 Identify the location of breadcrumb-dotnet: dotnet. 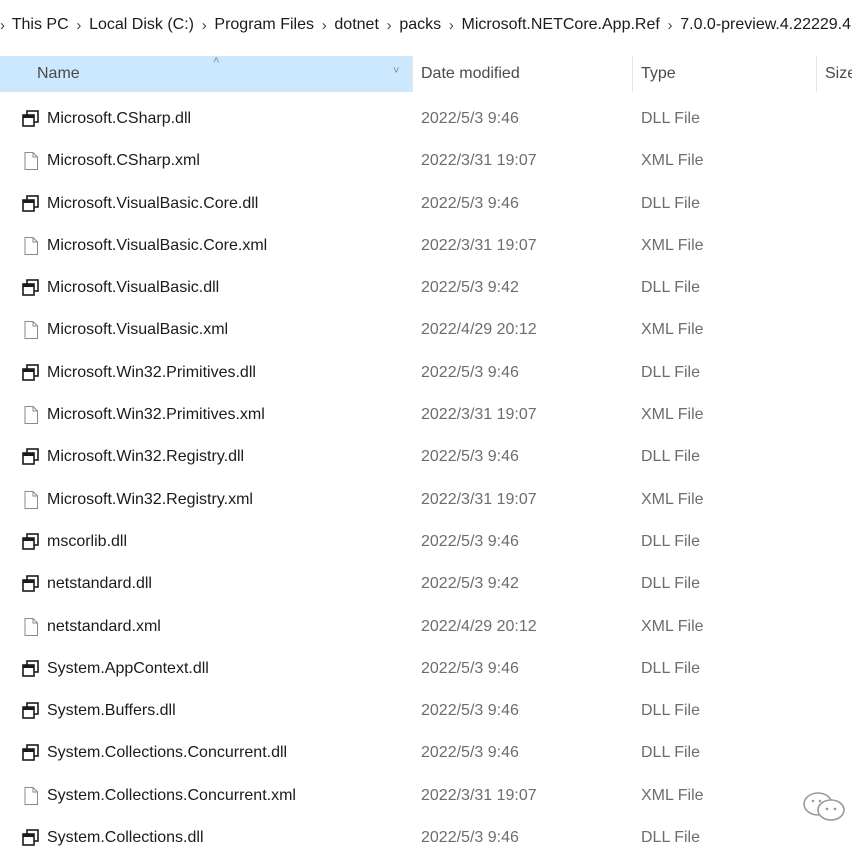
(356, 25).